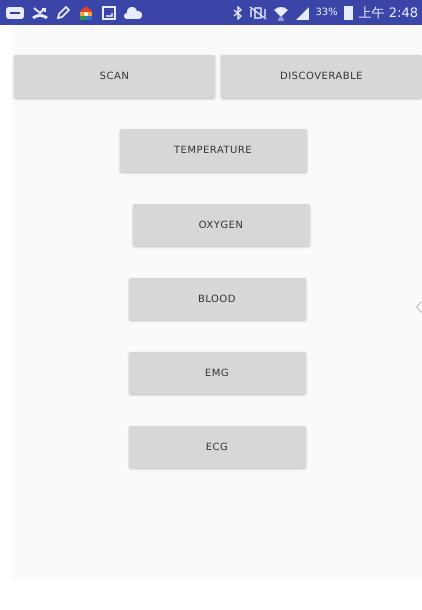 This screenshot has height=610, width=422. What do you see at coordinates (133, 12) in the screenshot?
I see `cloud-icon` at bounding box center [133, 12].